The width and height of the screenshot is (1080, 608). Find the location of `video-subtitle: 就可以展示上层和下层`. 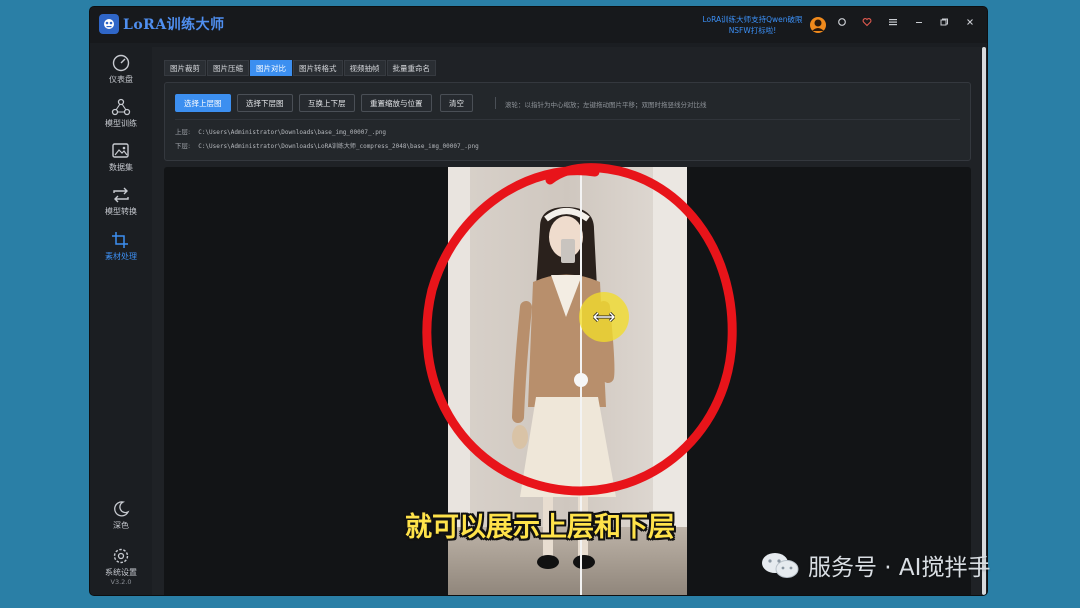

video-subtitle: 就可以展示上层和下层 is located at coordinates (540, 527).